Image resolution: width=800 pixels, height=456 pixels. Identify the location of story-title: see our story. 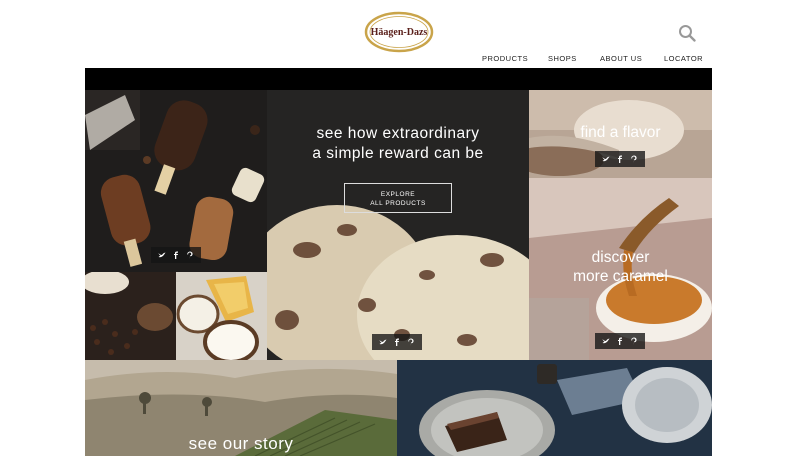
(241, 443).